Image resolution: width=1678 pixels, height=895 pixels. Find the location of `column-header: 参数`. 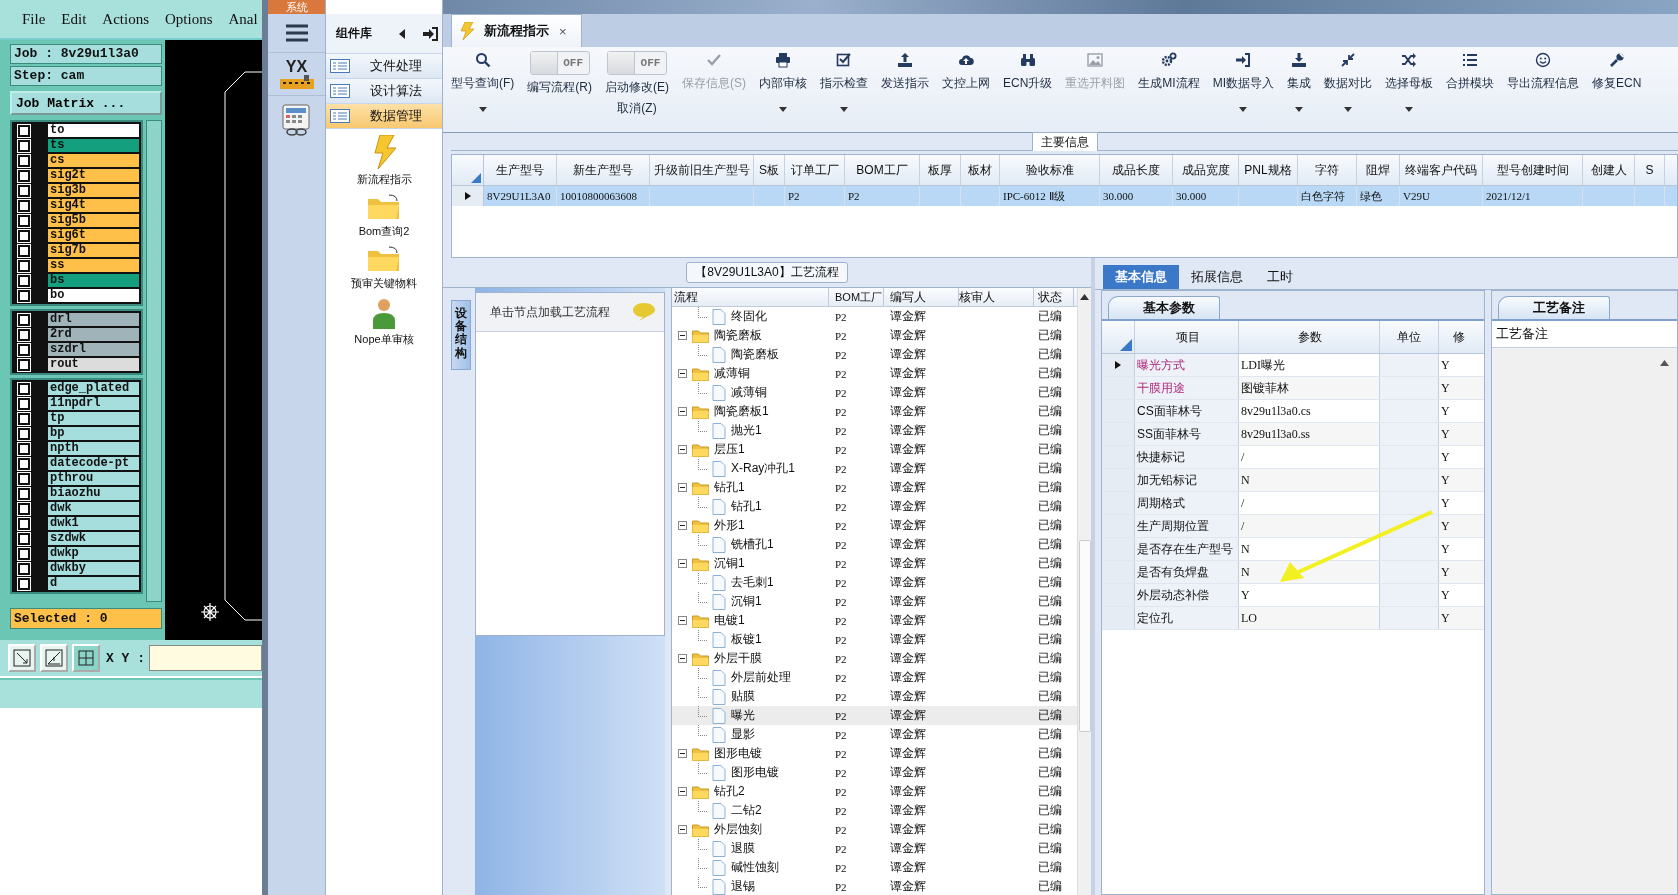

column-header: 参数 is located at coordinates (1309, 337).